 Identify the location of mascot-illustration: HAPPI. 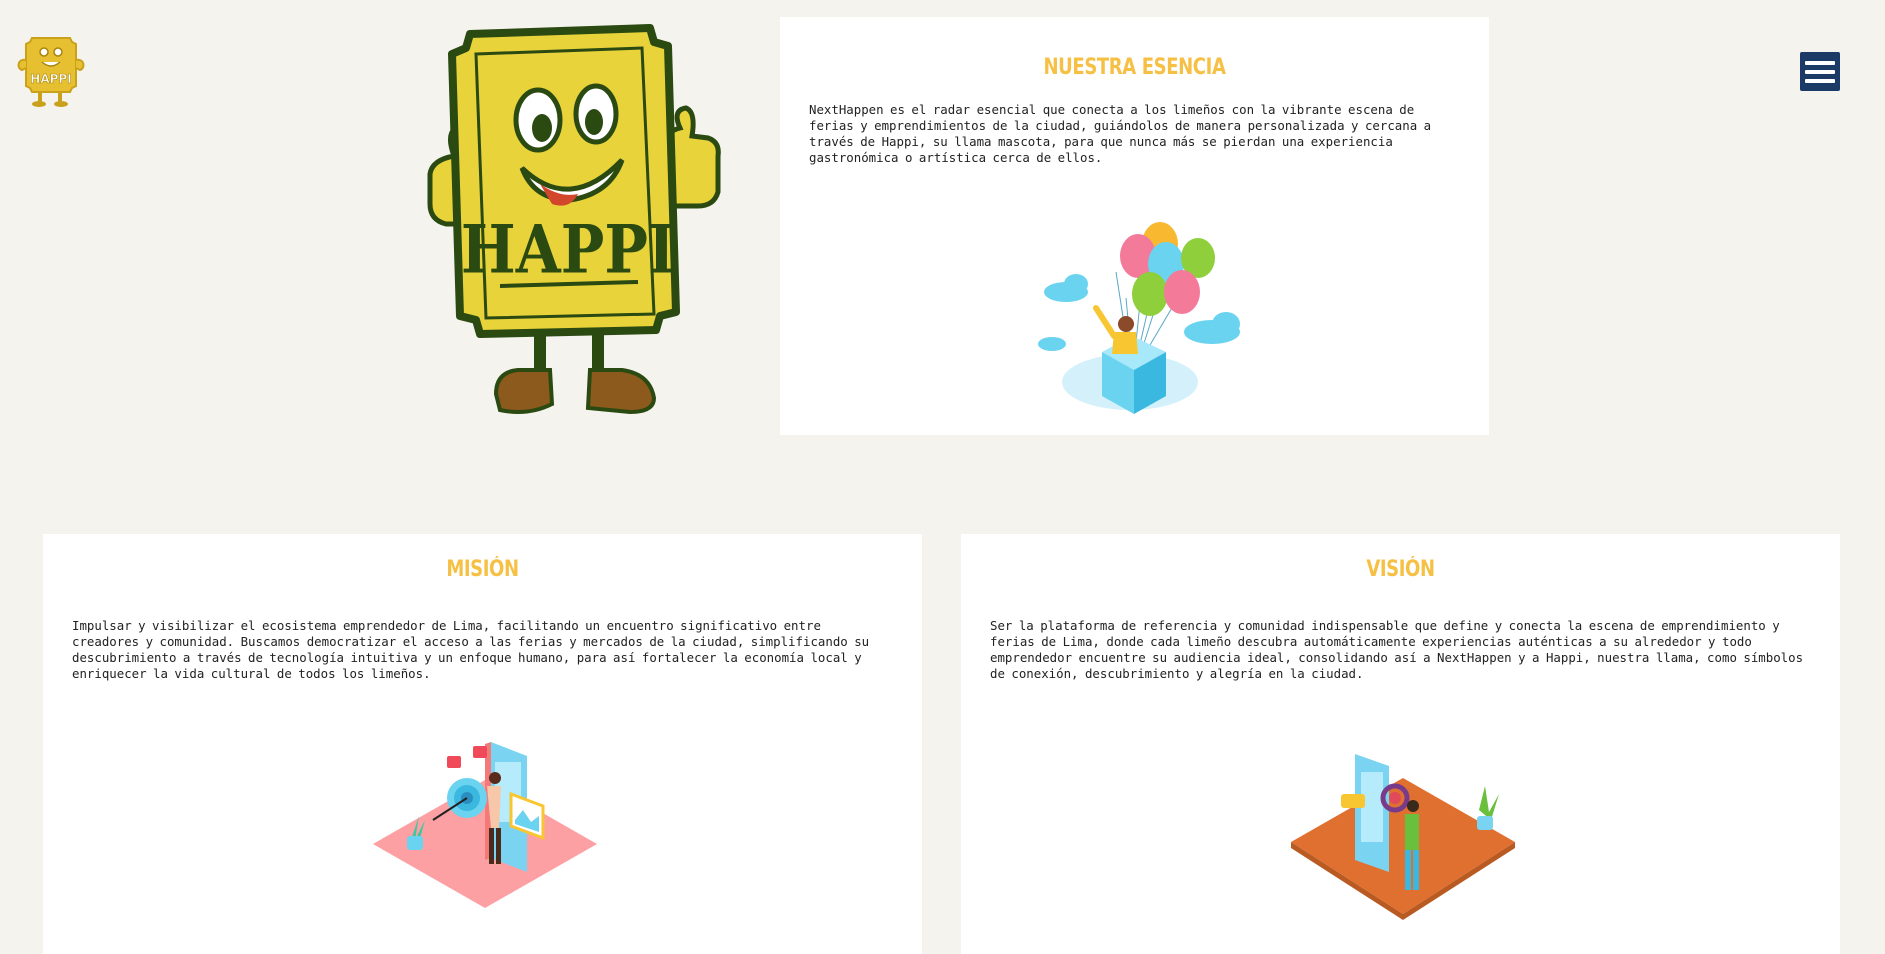
(570, 228).